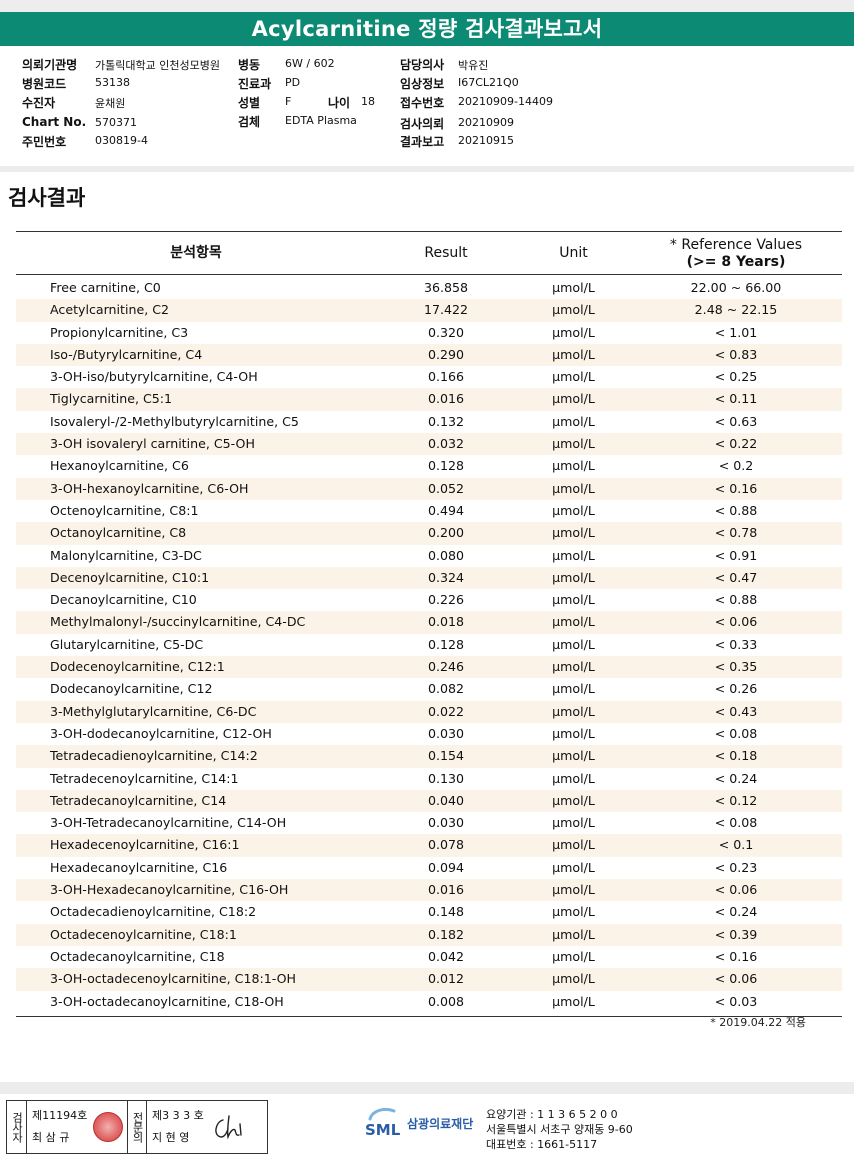 This screenshot has width=854, height=1164. I want to click on reference-value: < 0.03, so click(736, 1001).